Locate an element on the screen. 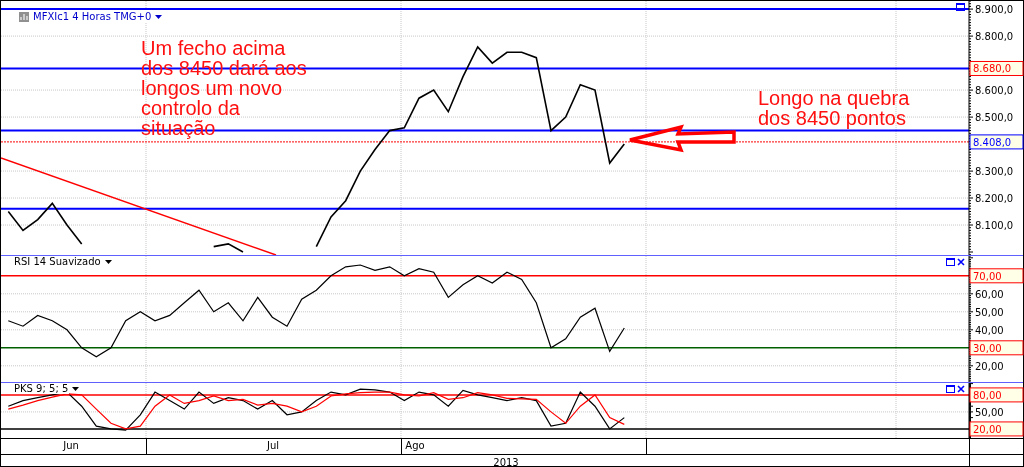 The height and width of the screenshot is (467, 1024). month-label: Ago is located at coordinates (415, 445).